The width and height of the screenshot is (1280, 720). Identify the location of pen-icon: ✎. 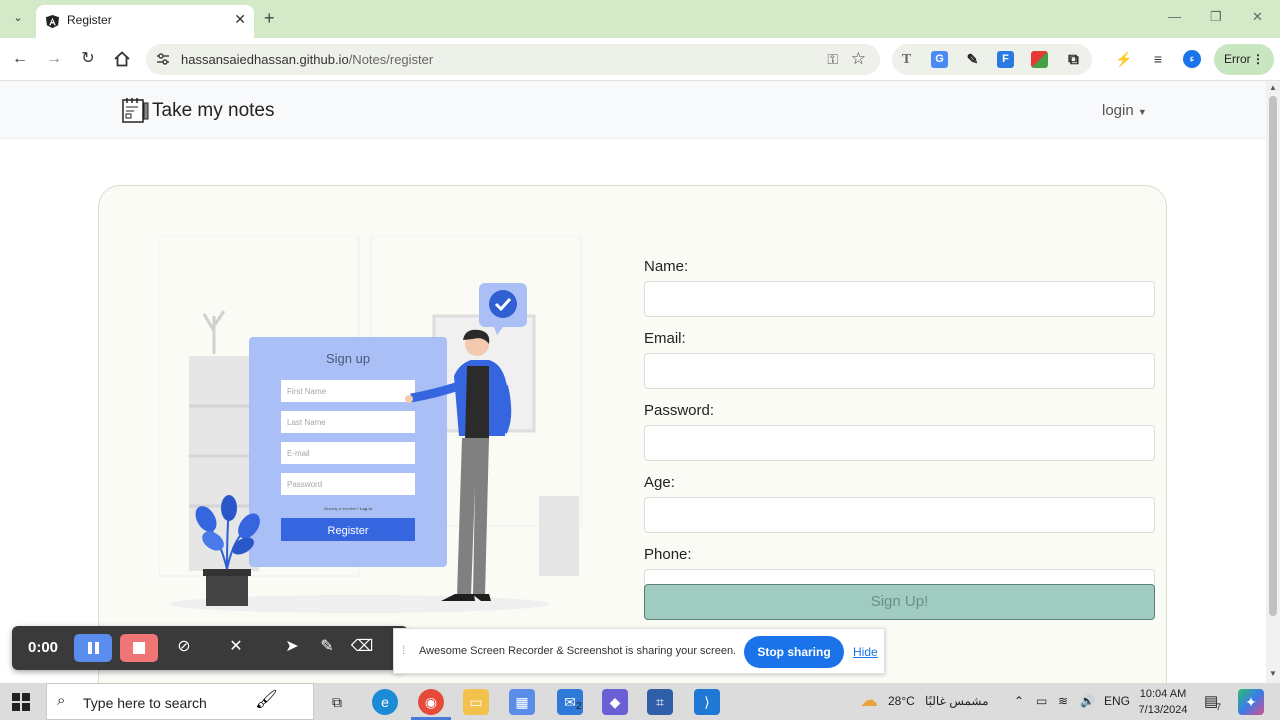
(327, 646).